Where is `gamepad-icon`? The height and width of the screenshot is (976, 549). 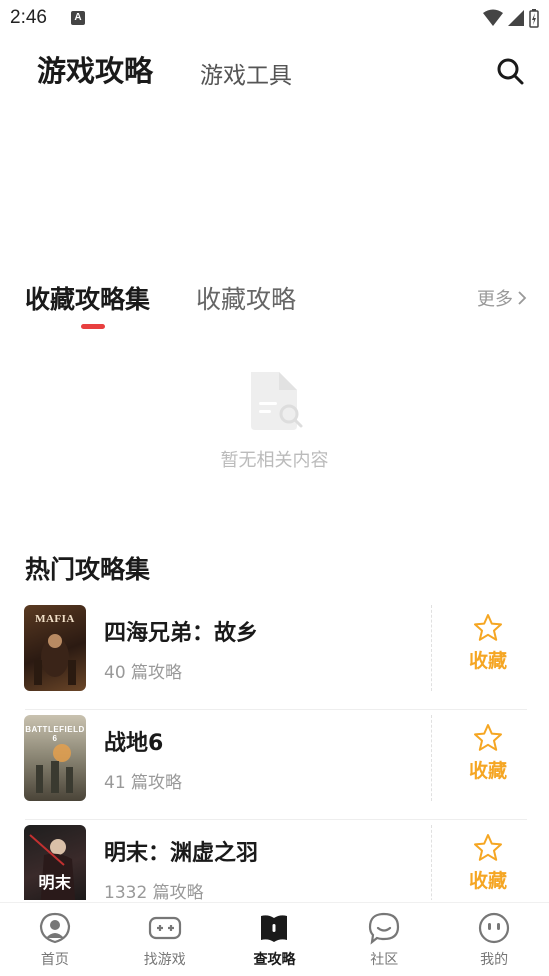 gamepad-icon is located at coordinates (164, 928).